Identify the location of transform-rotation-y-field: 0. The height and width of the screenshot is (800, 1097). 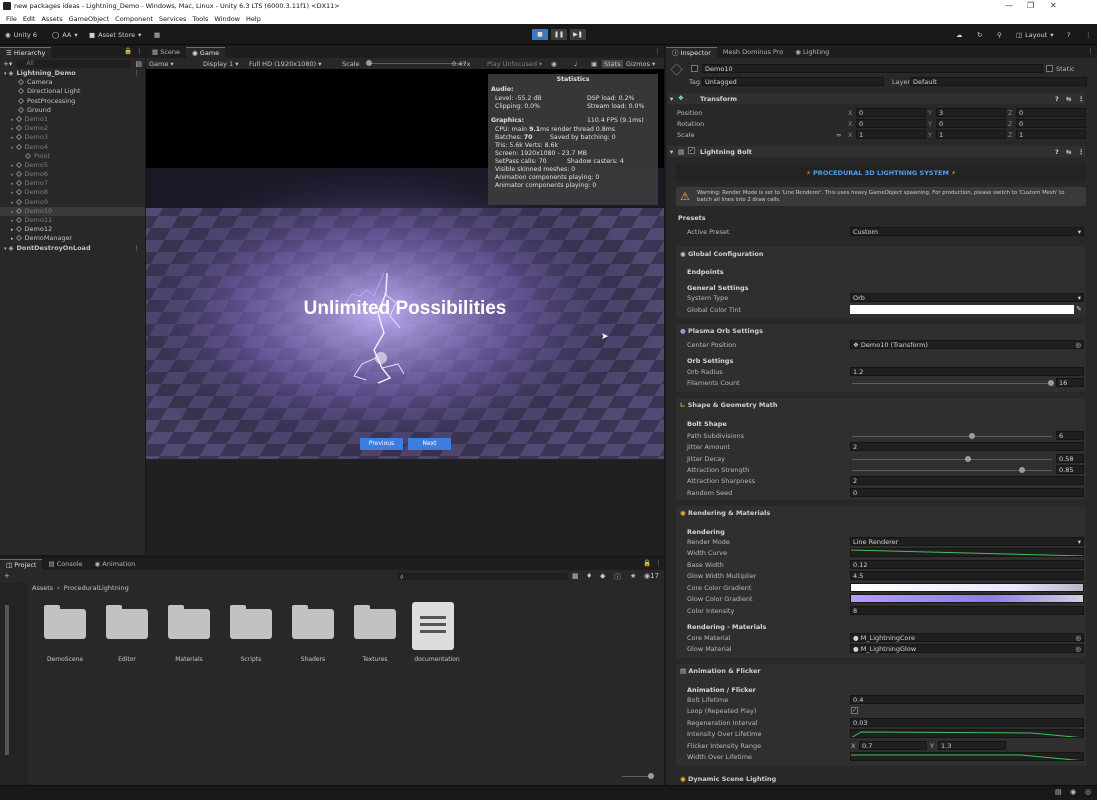
(971, 123).